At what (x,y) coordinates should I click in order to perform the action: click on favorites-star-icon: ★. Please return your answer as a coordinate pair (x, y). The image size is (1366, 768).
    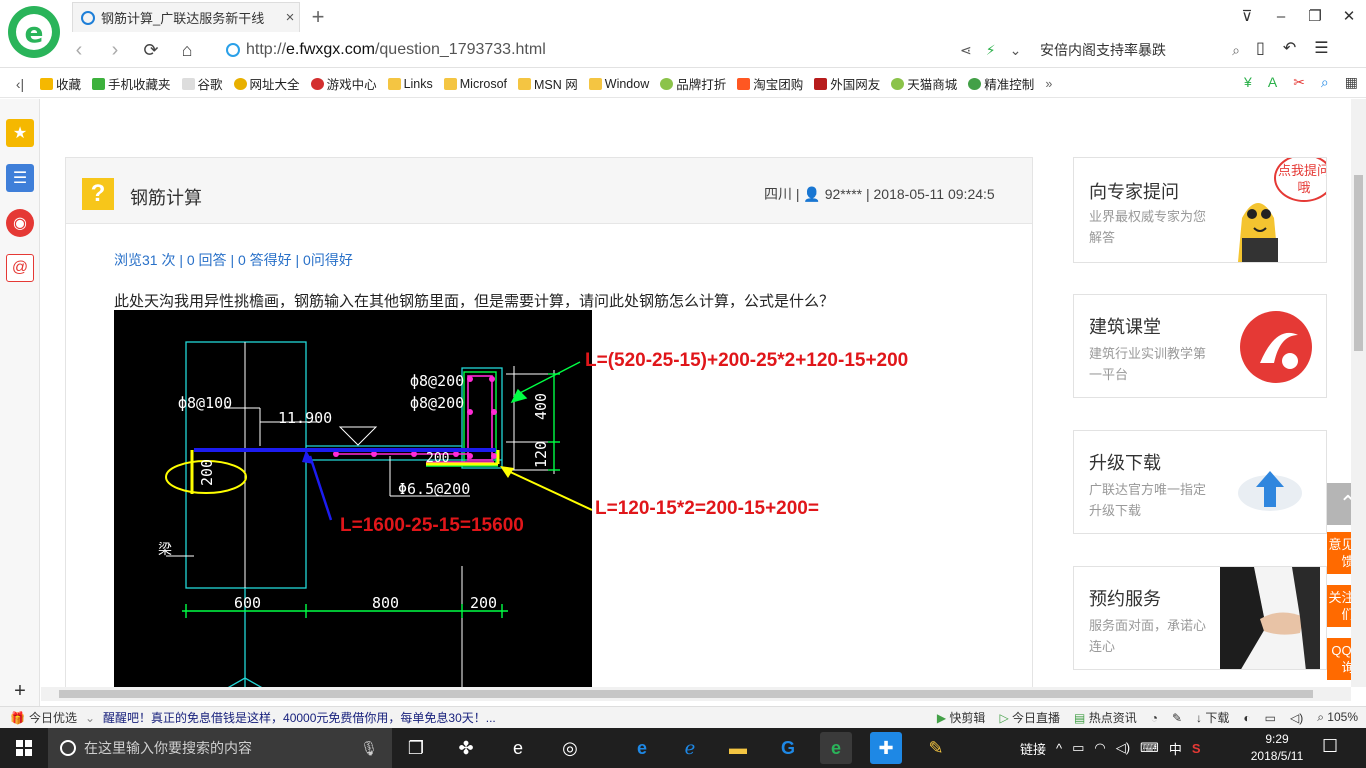
    Looking at the image, I should click on (20, 133).